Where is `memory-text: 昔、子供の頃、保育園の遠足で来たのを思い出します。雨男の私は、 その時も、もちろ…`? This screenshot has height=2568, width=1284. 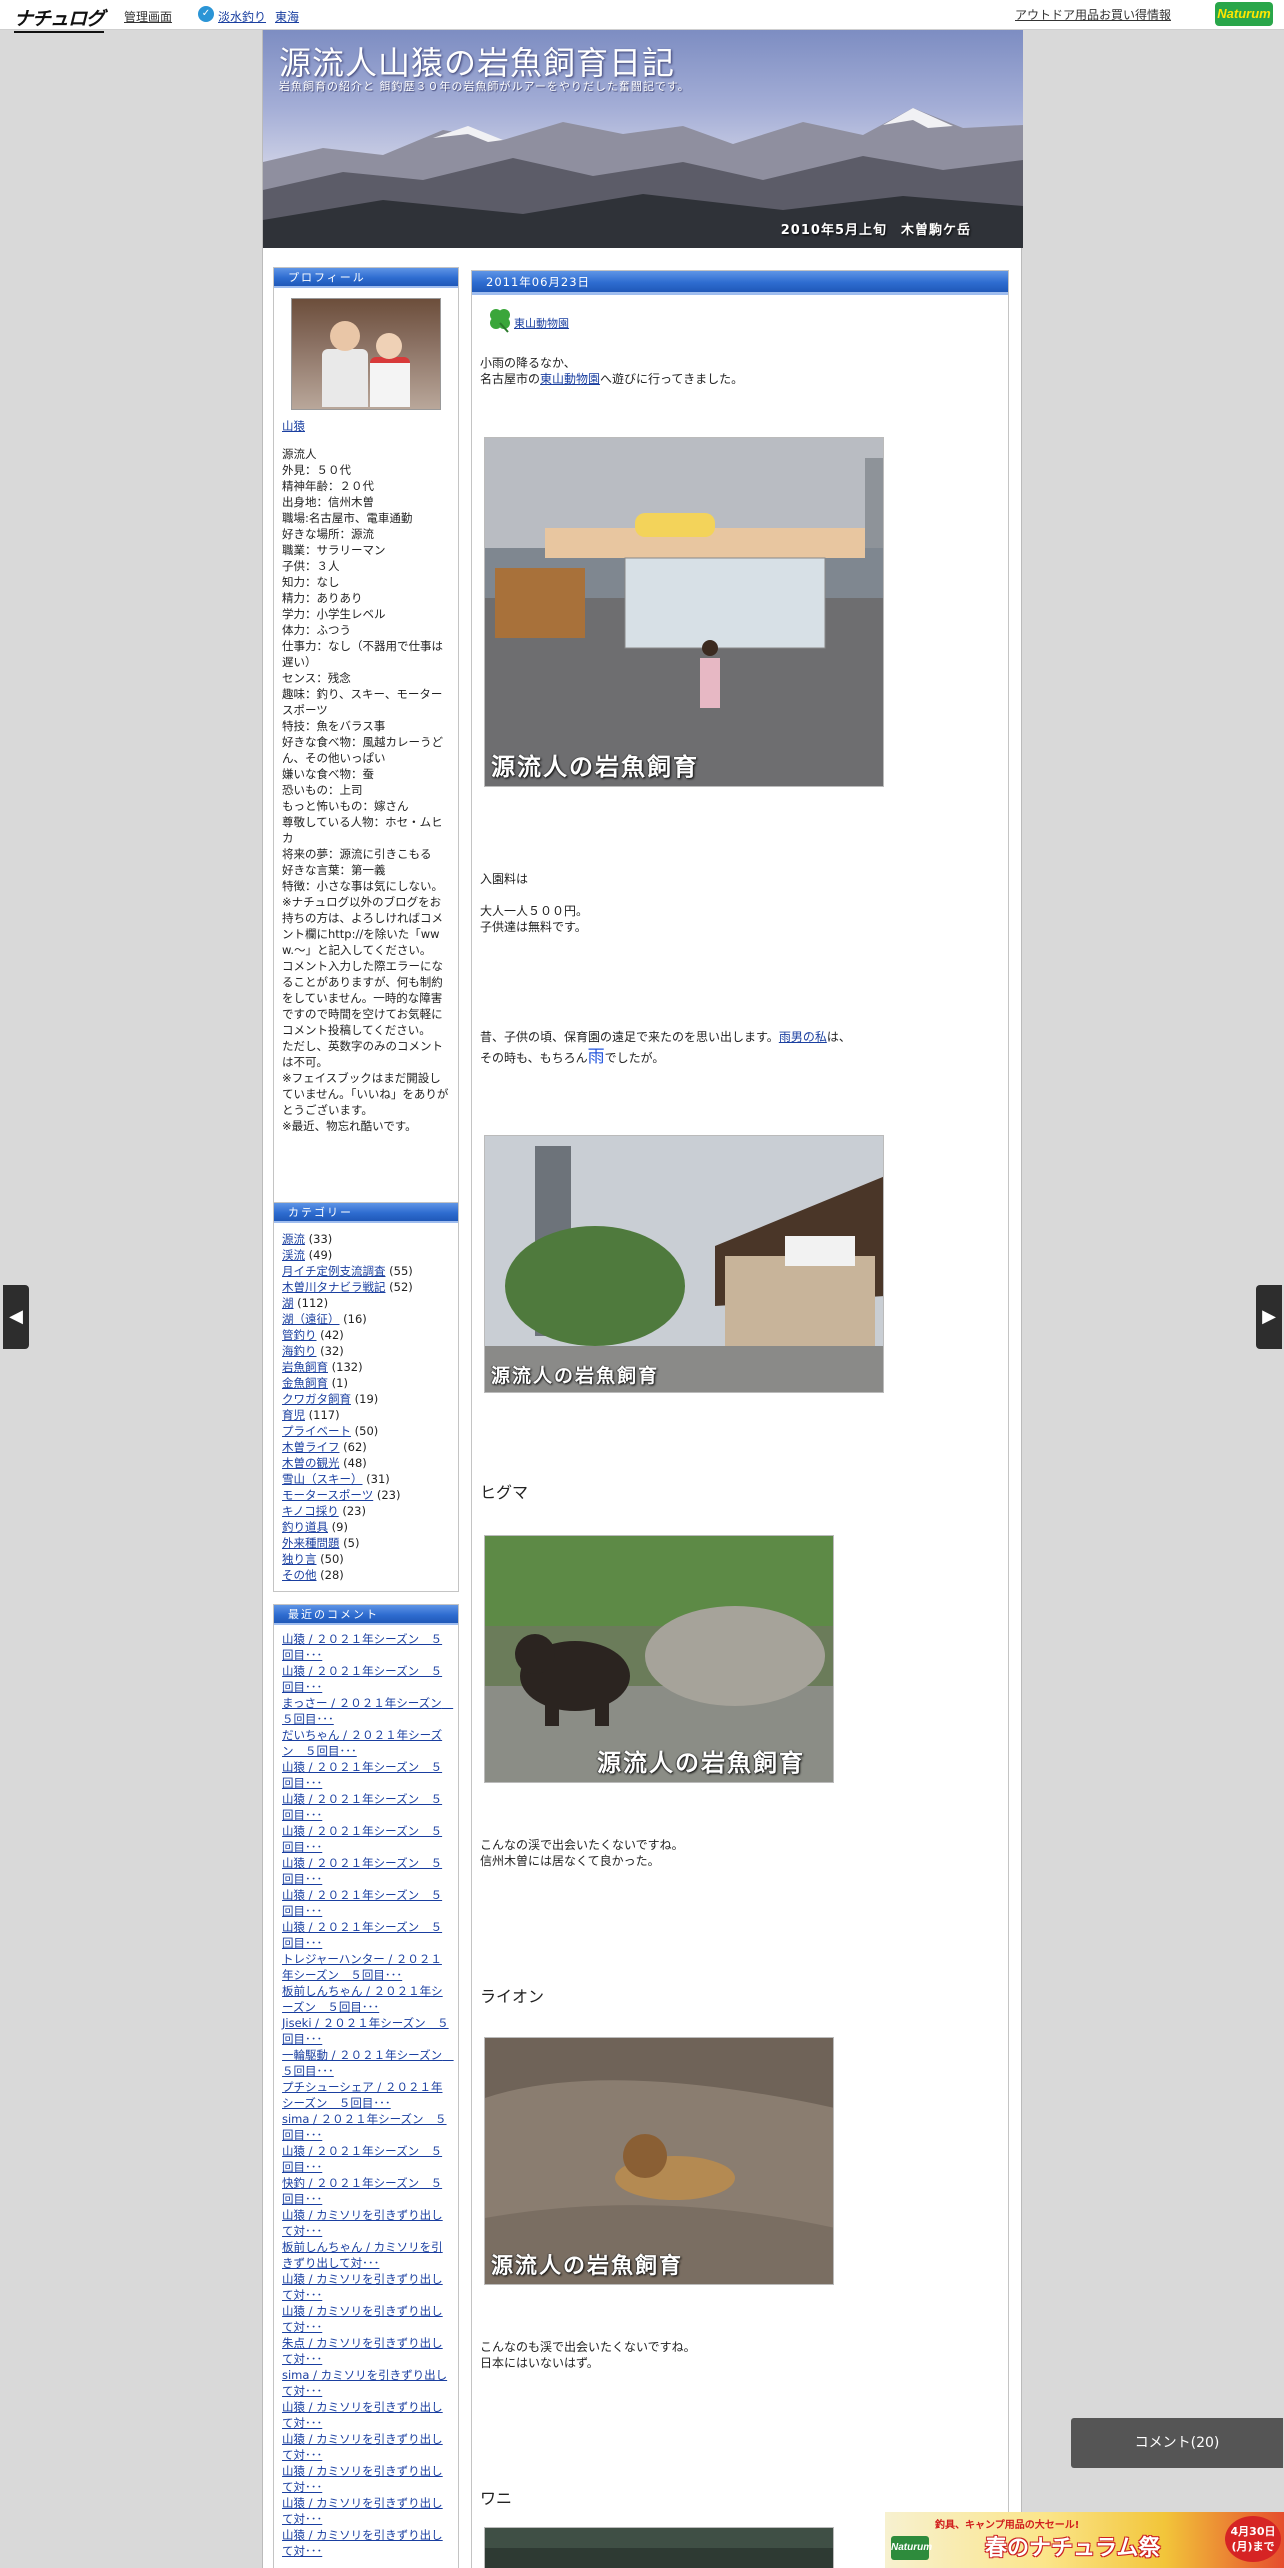
memory-text: 昔、子供の頃、保育園の遠足で来たのを思い出します。雨男の私は、 その時も、もちろ… is located at coordinates (665, 1048).